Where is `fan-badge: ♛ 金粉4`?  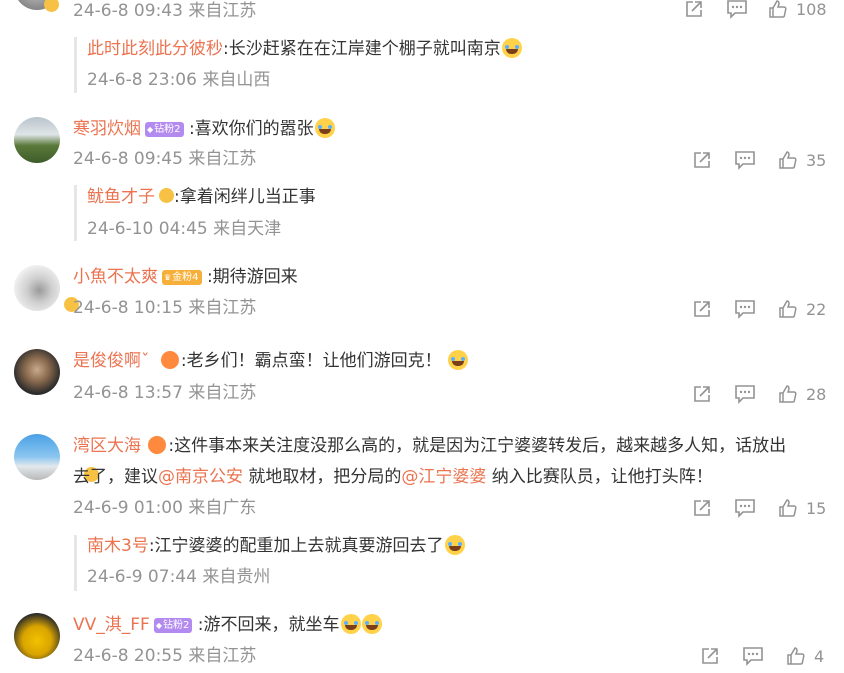 fan-badge: ♛ 金粉4 is located at coordinates (182, 277).